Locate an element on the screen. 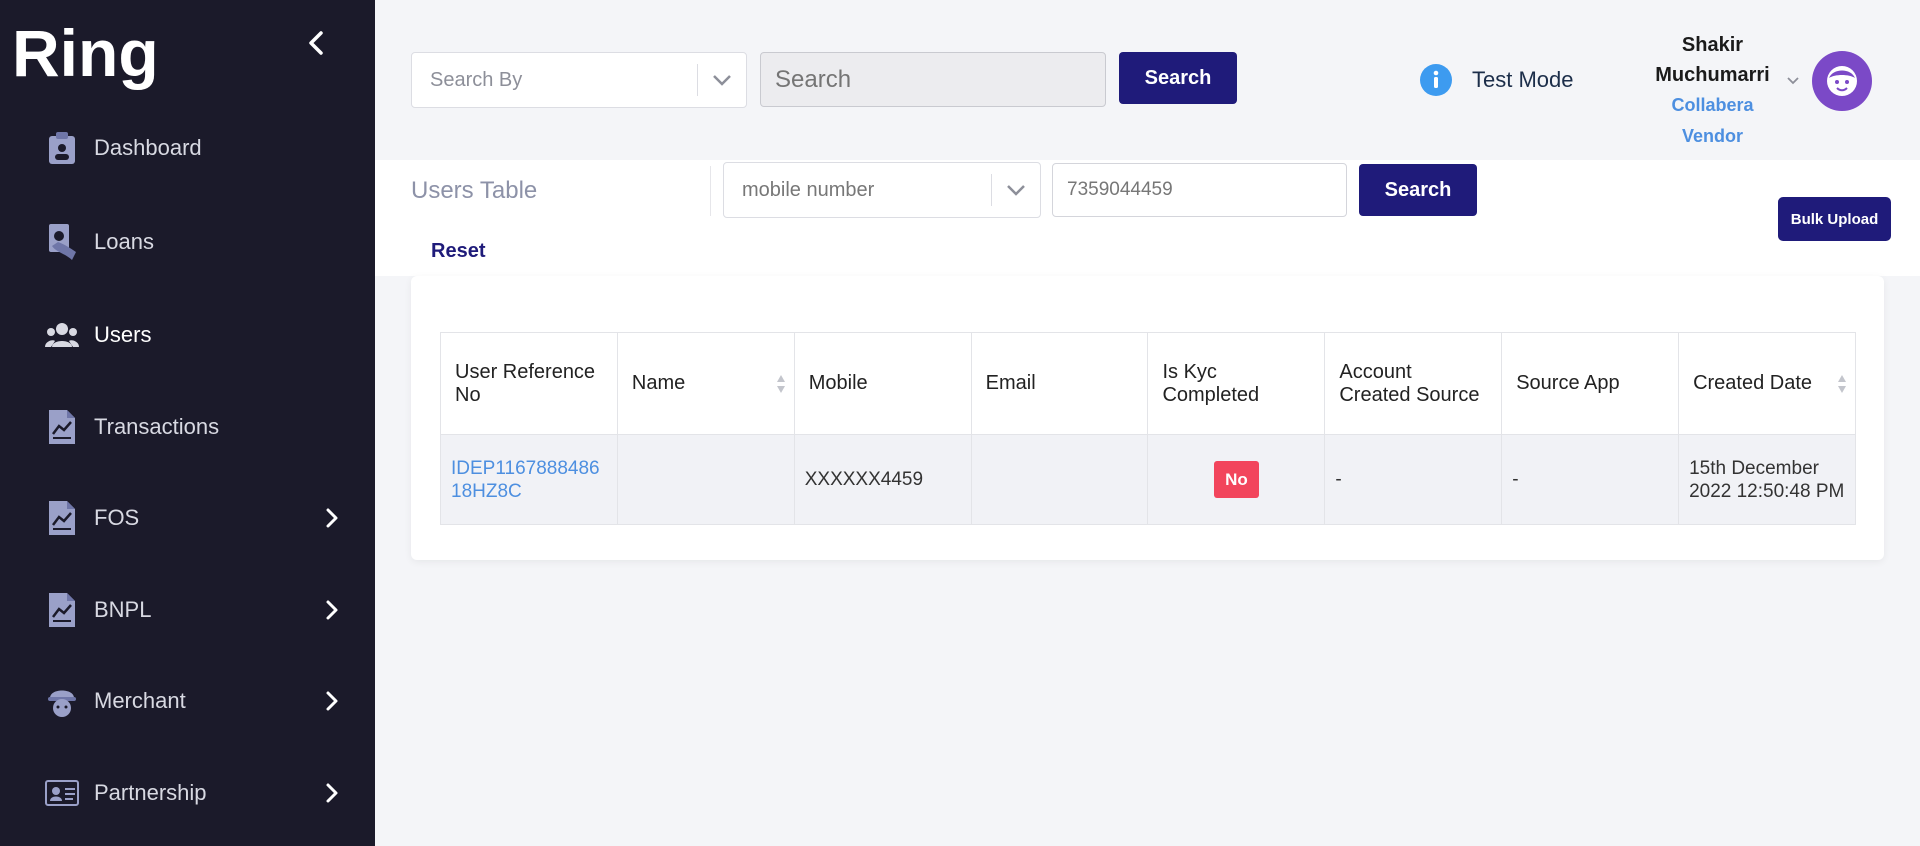 The image size is (1920, 846). search-by-value: Search By is located at coordinates (476, 79).